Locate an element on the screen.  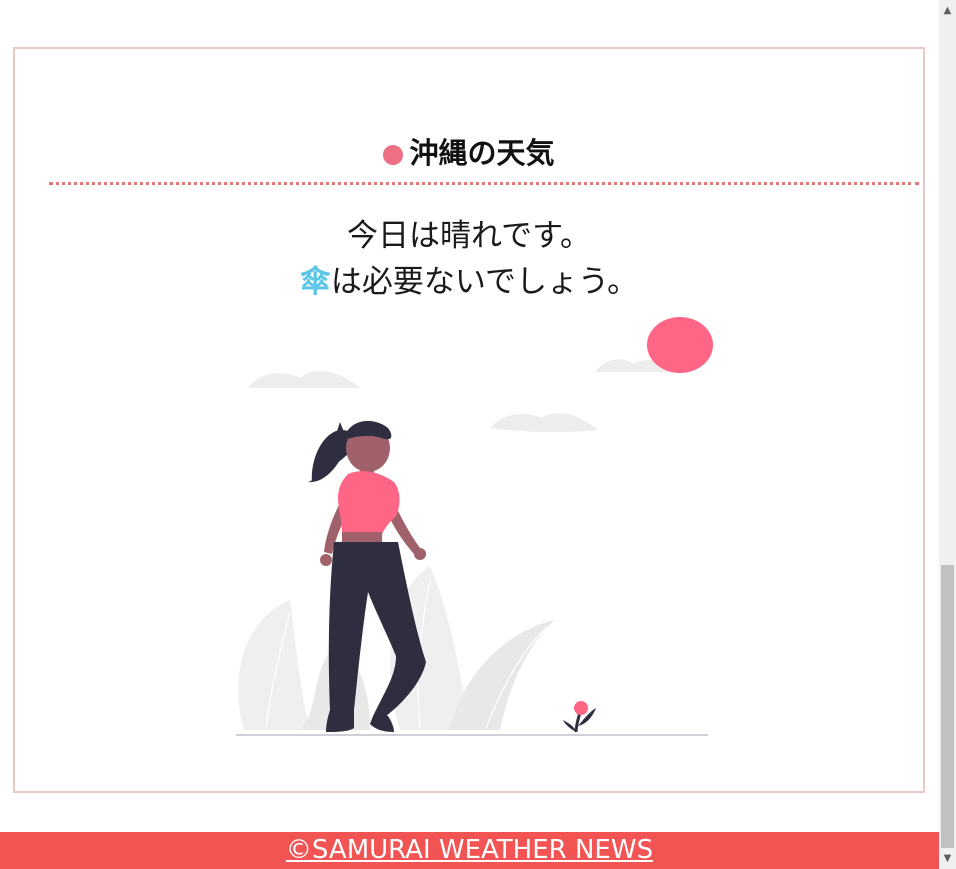
vertical-scrollbar: ▲ ▼ is located at coordinates (947, 434).